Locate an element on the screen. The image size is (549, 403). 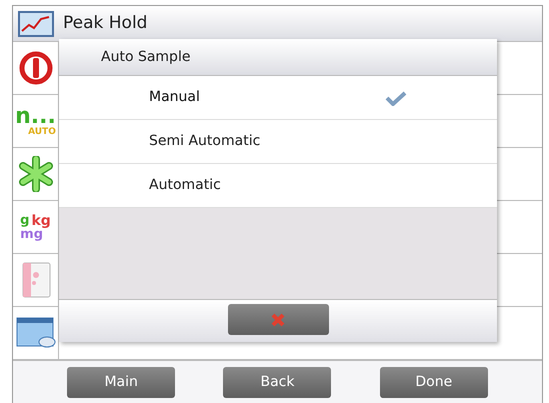
window-icon is located at coordinates (36, 333).